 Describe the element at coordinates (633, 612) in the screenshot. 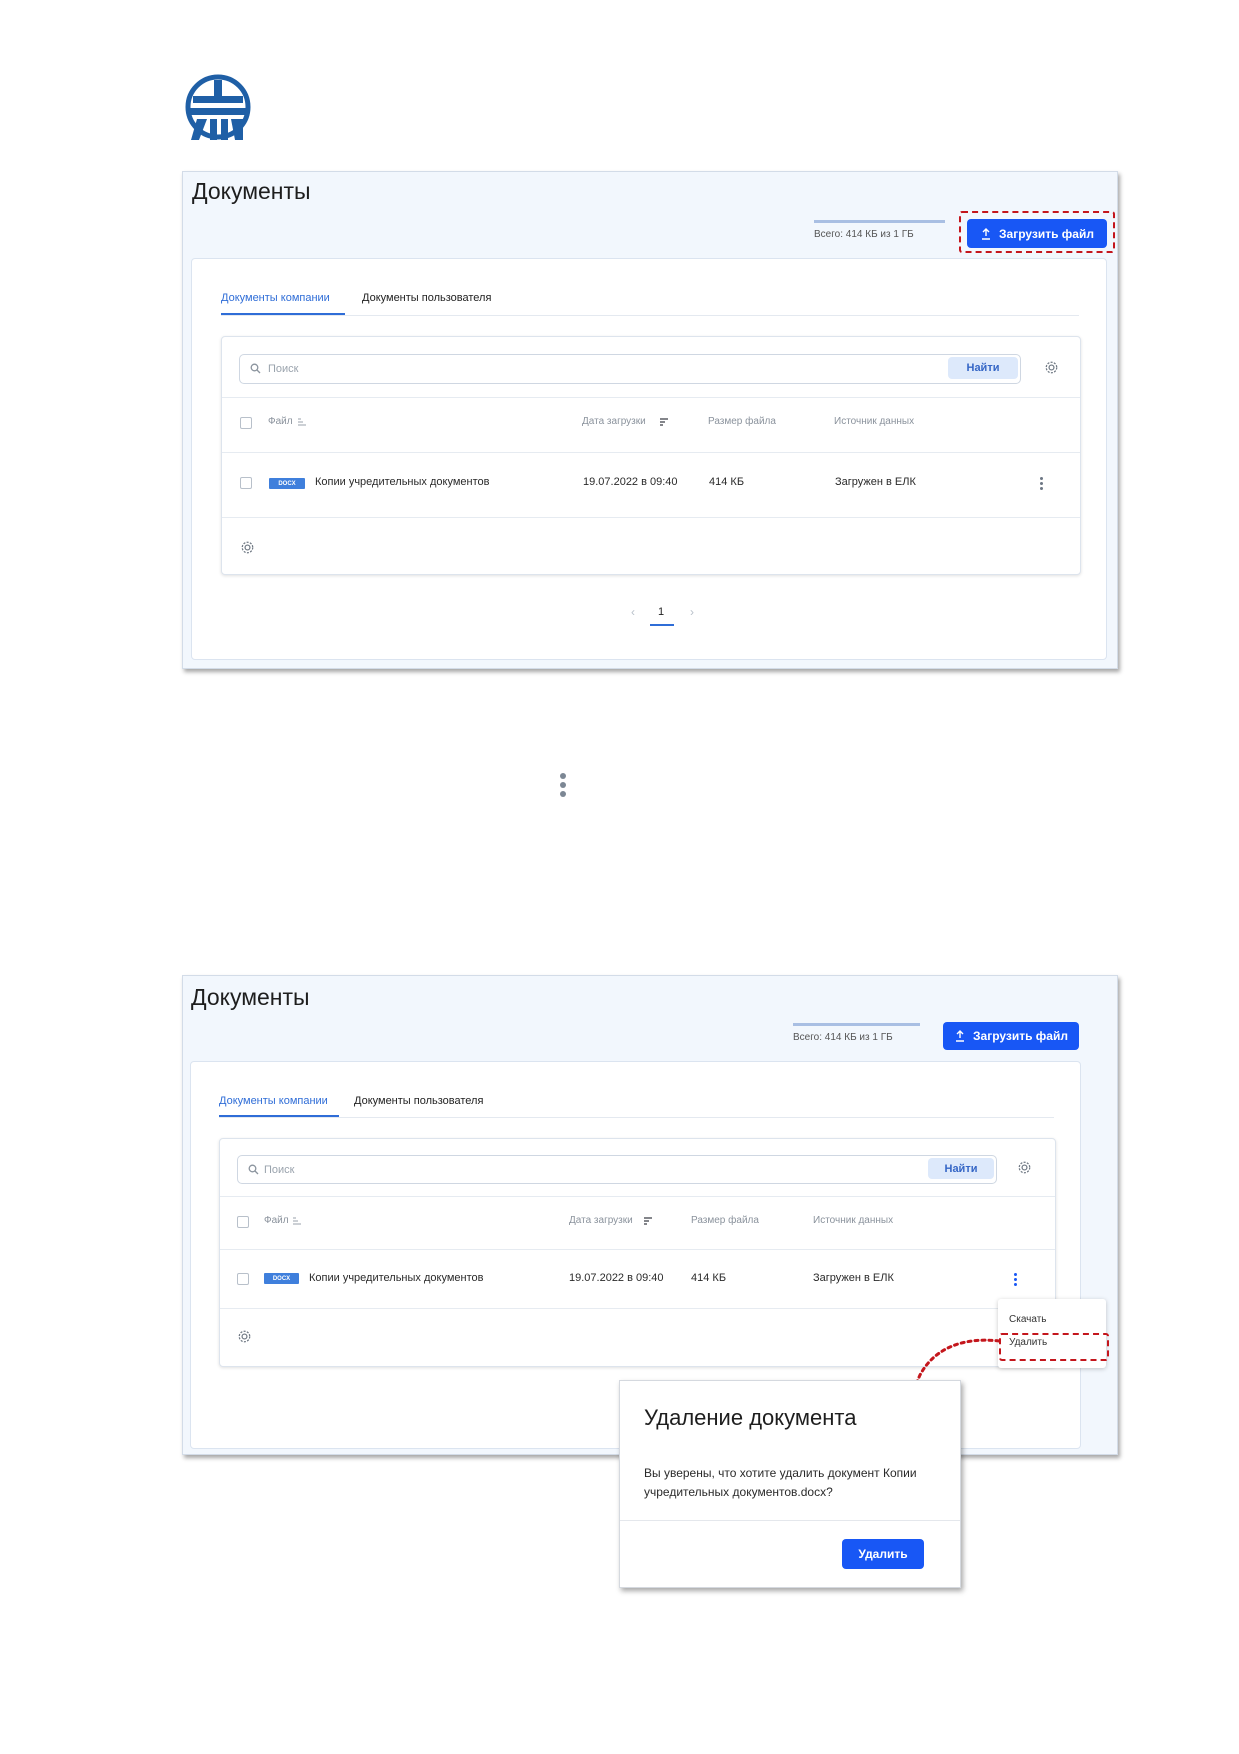

I see `pagination-prev-button: ‹` at that location.